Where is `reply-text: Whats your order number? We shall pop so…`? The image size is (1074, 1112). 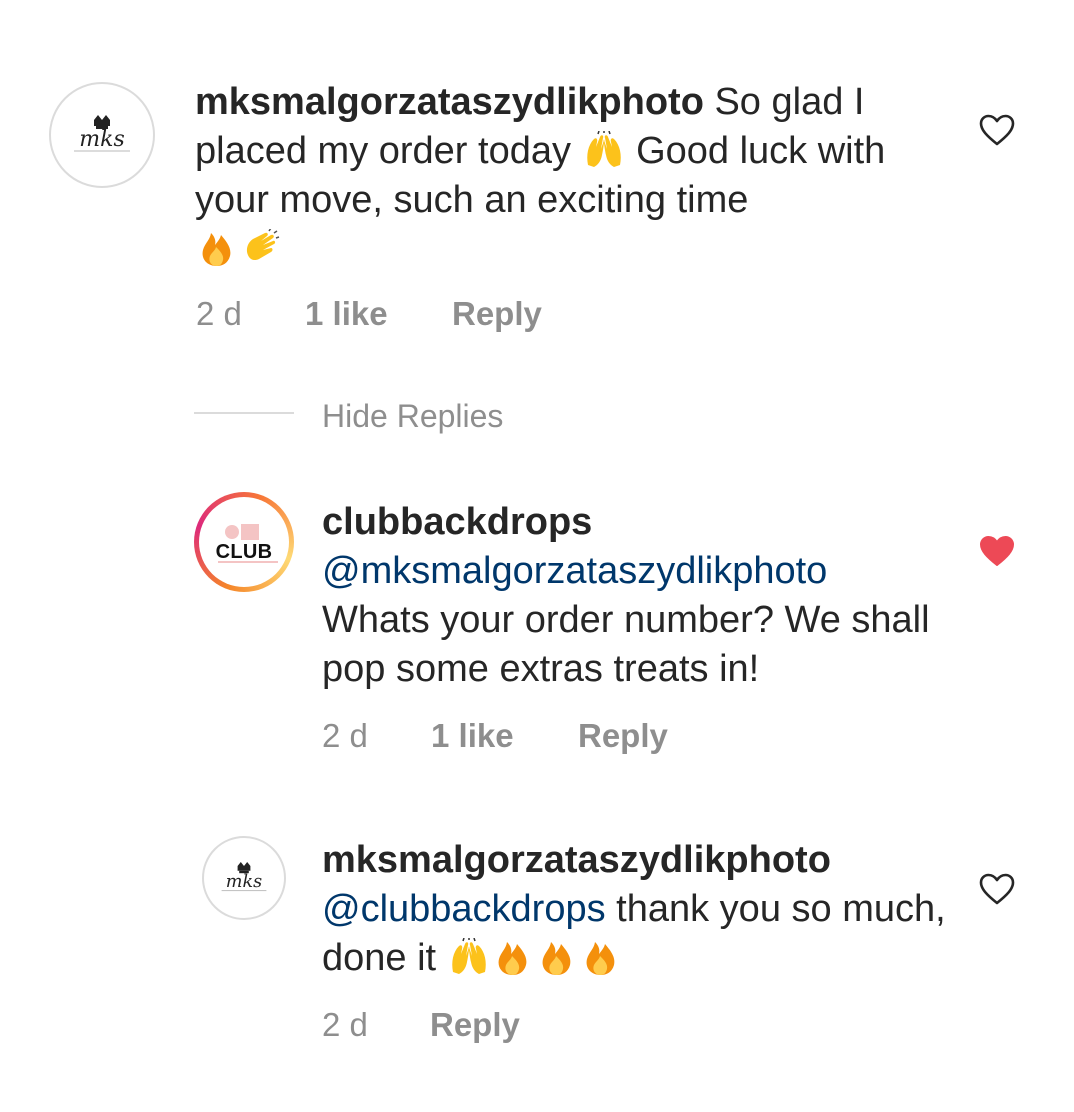
reply-text: Whats your order number? We shall pop so… is located at coordinates (626, 644).